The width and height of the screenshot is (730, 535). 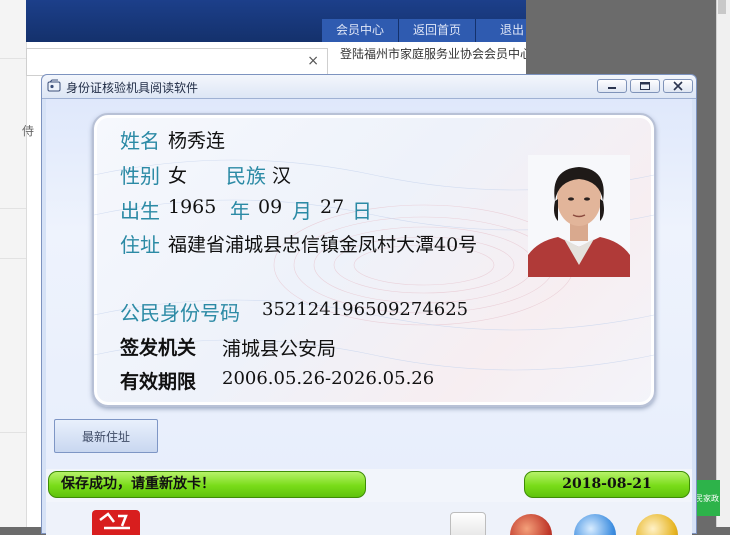 I want to click on brand-logo, so click(x=116, y=522).